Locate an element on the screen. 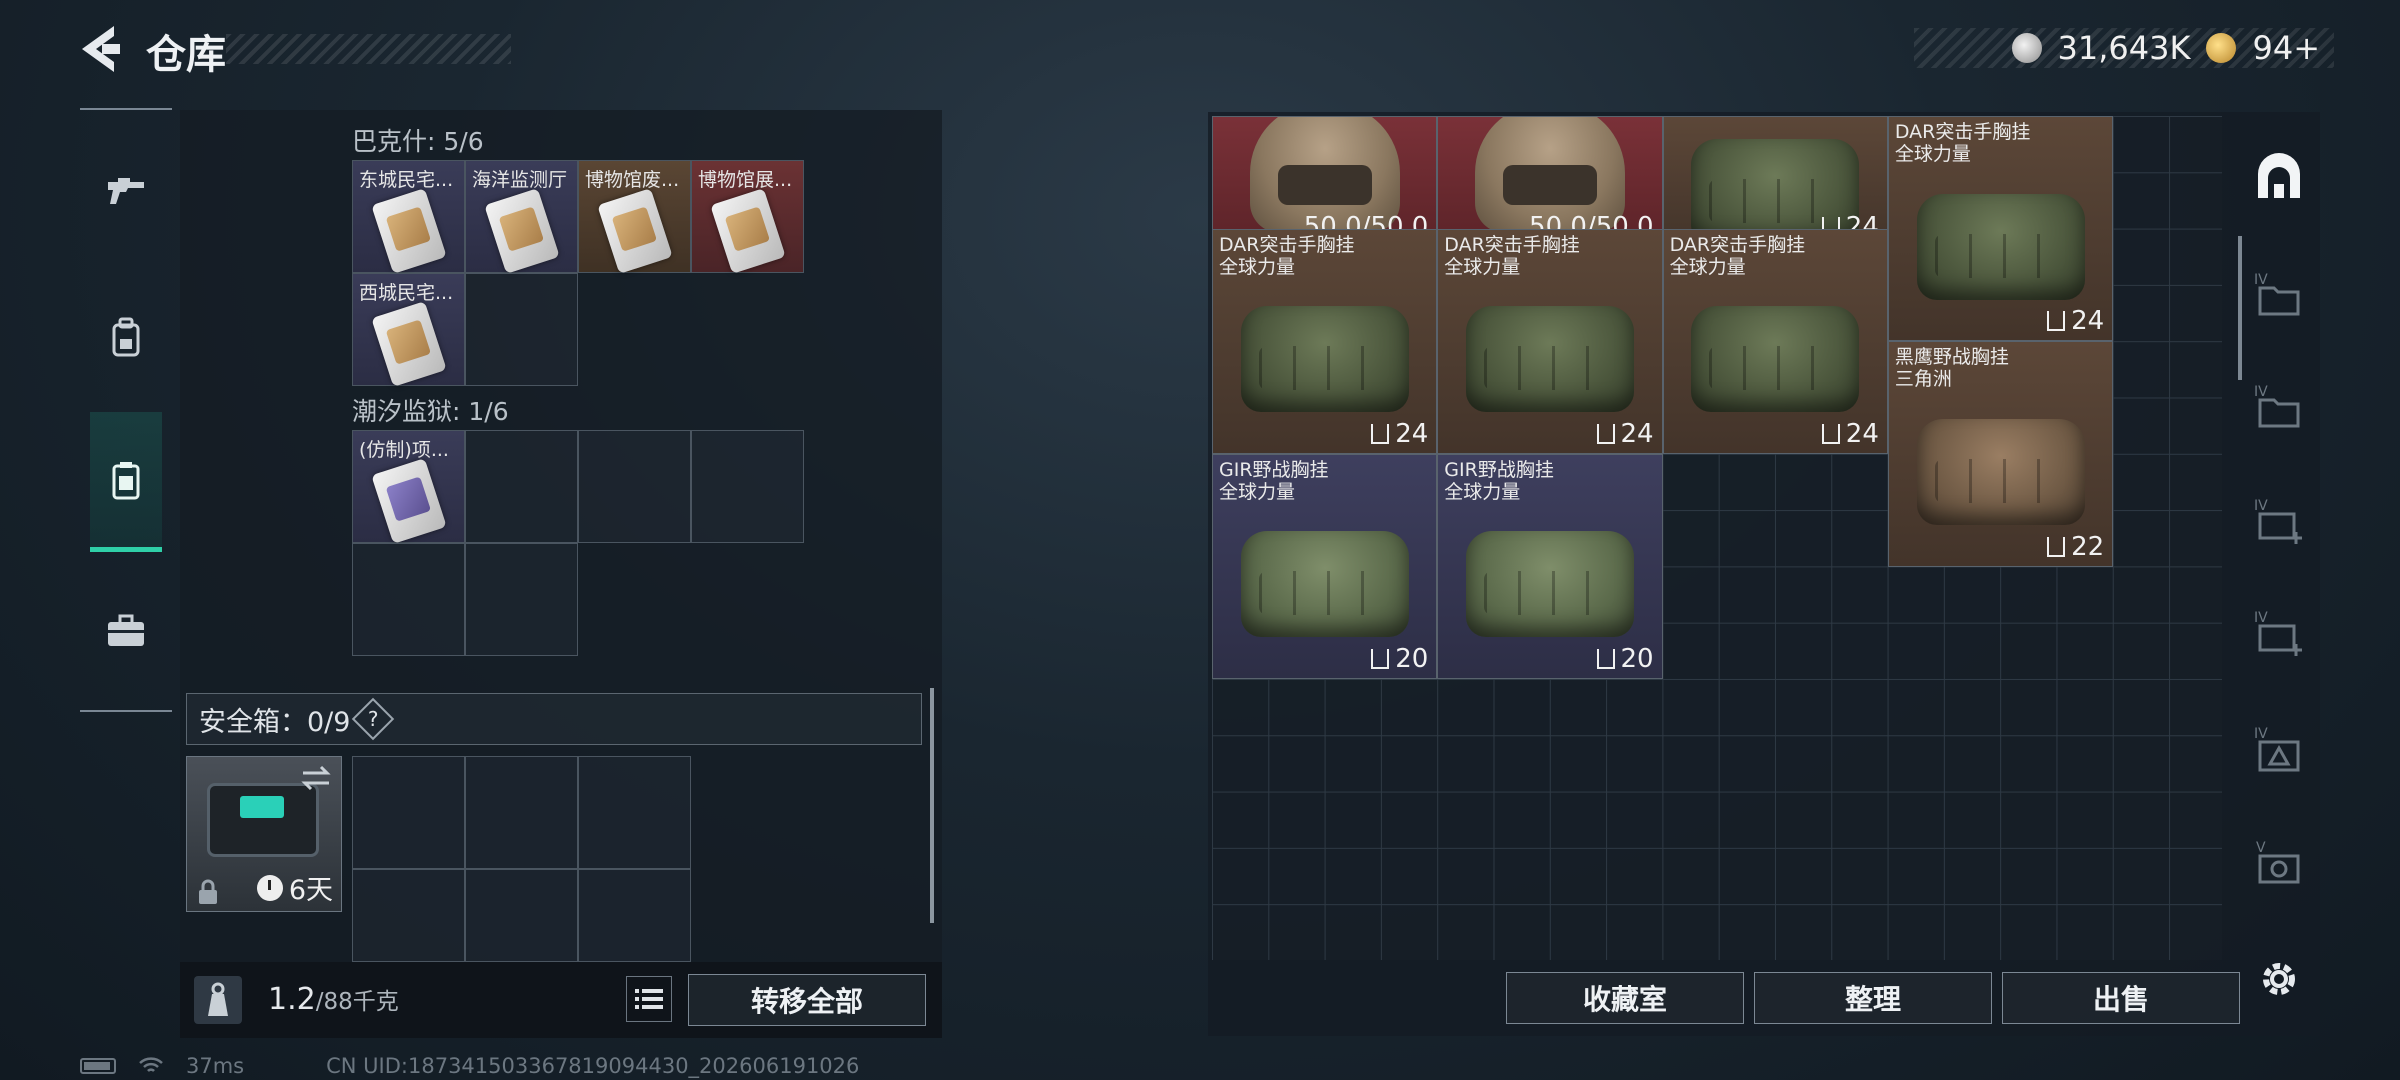 Image resolution: width=2400 pixels, height=1080 pixels. safe-box-icon is located at coordinates (263, 820).